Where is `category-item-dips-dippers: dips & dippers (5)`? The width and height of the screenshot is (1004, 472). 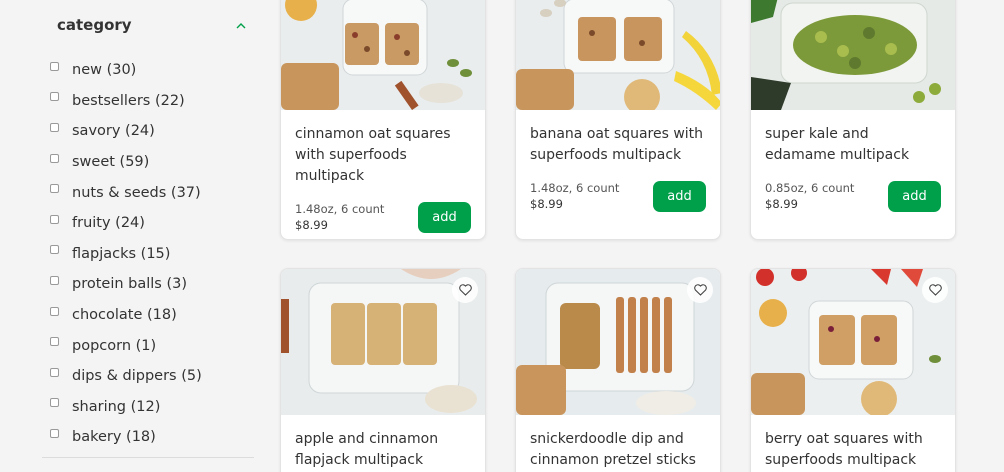 category-item-dips-dippers: dips & dippers (5) is located at coordinates (126, 376).